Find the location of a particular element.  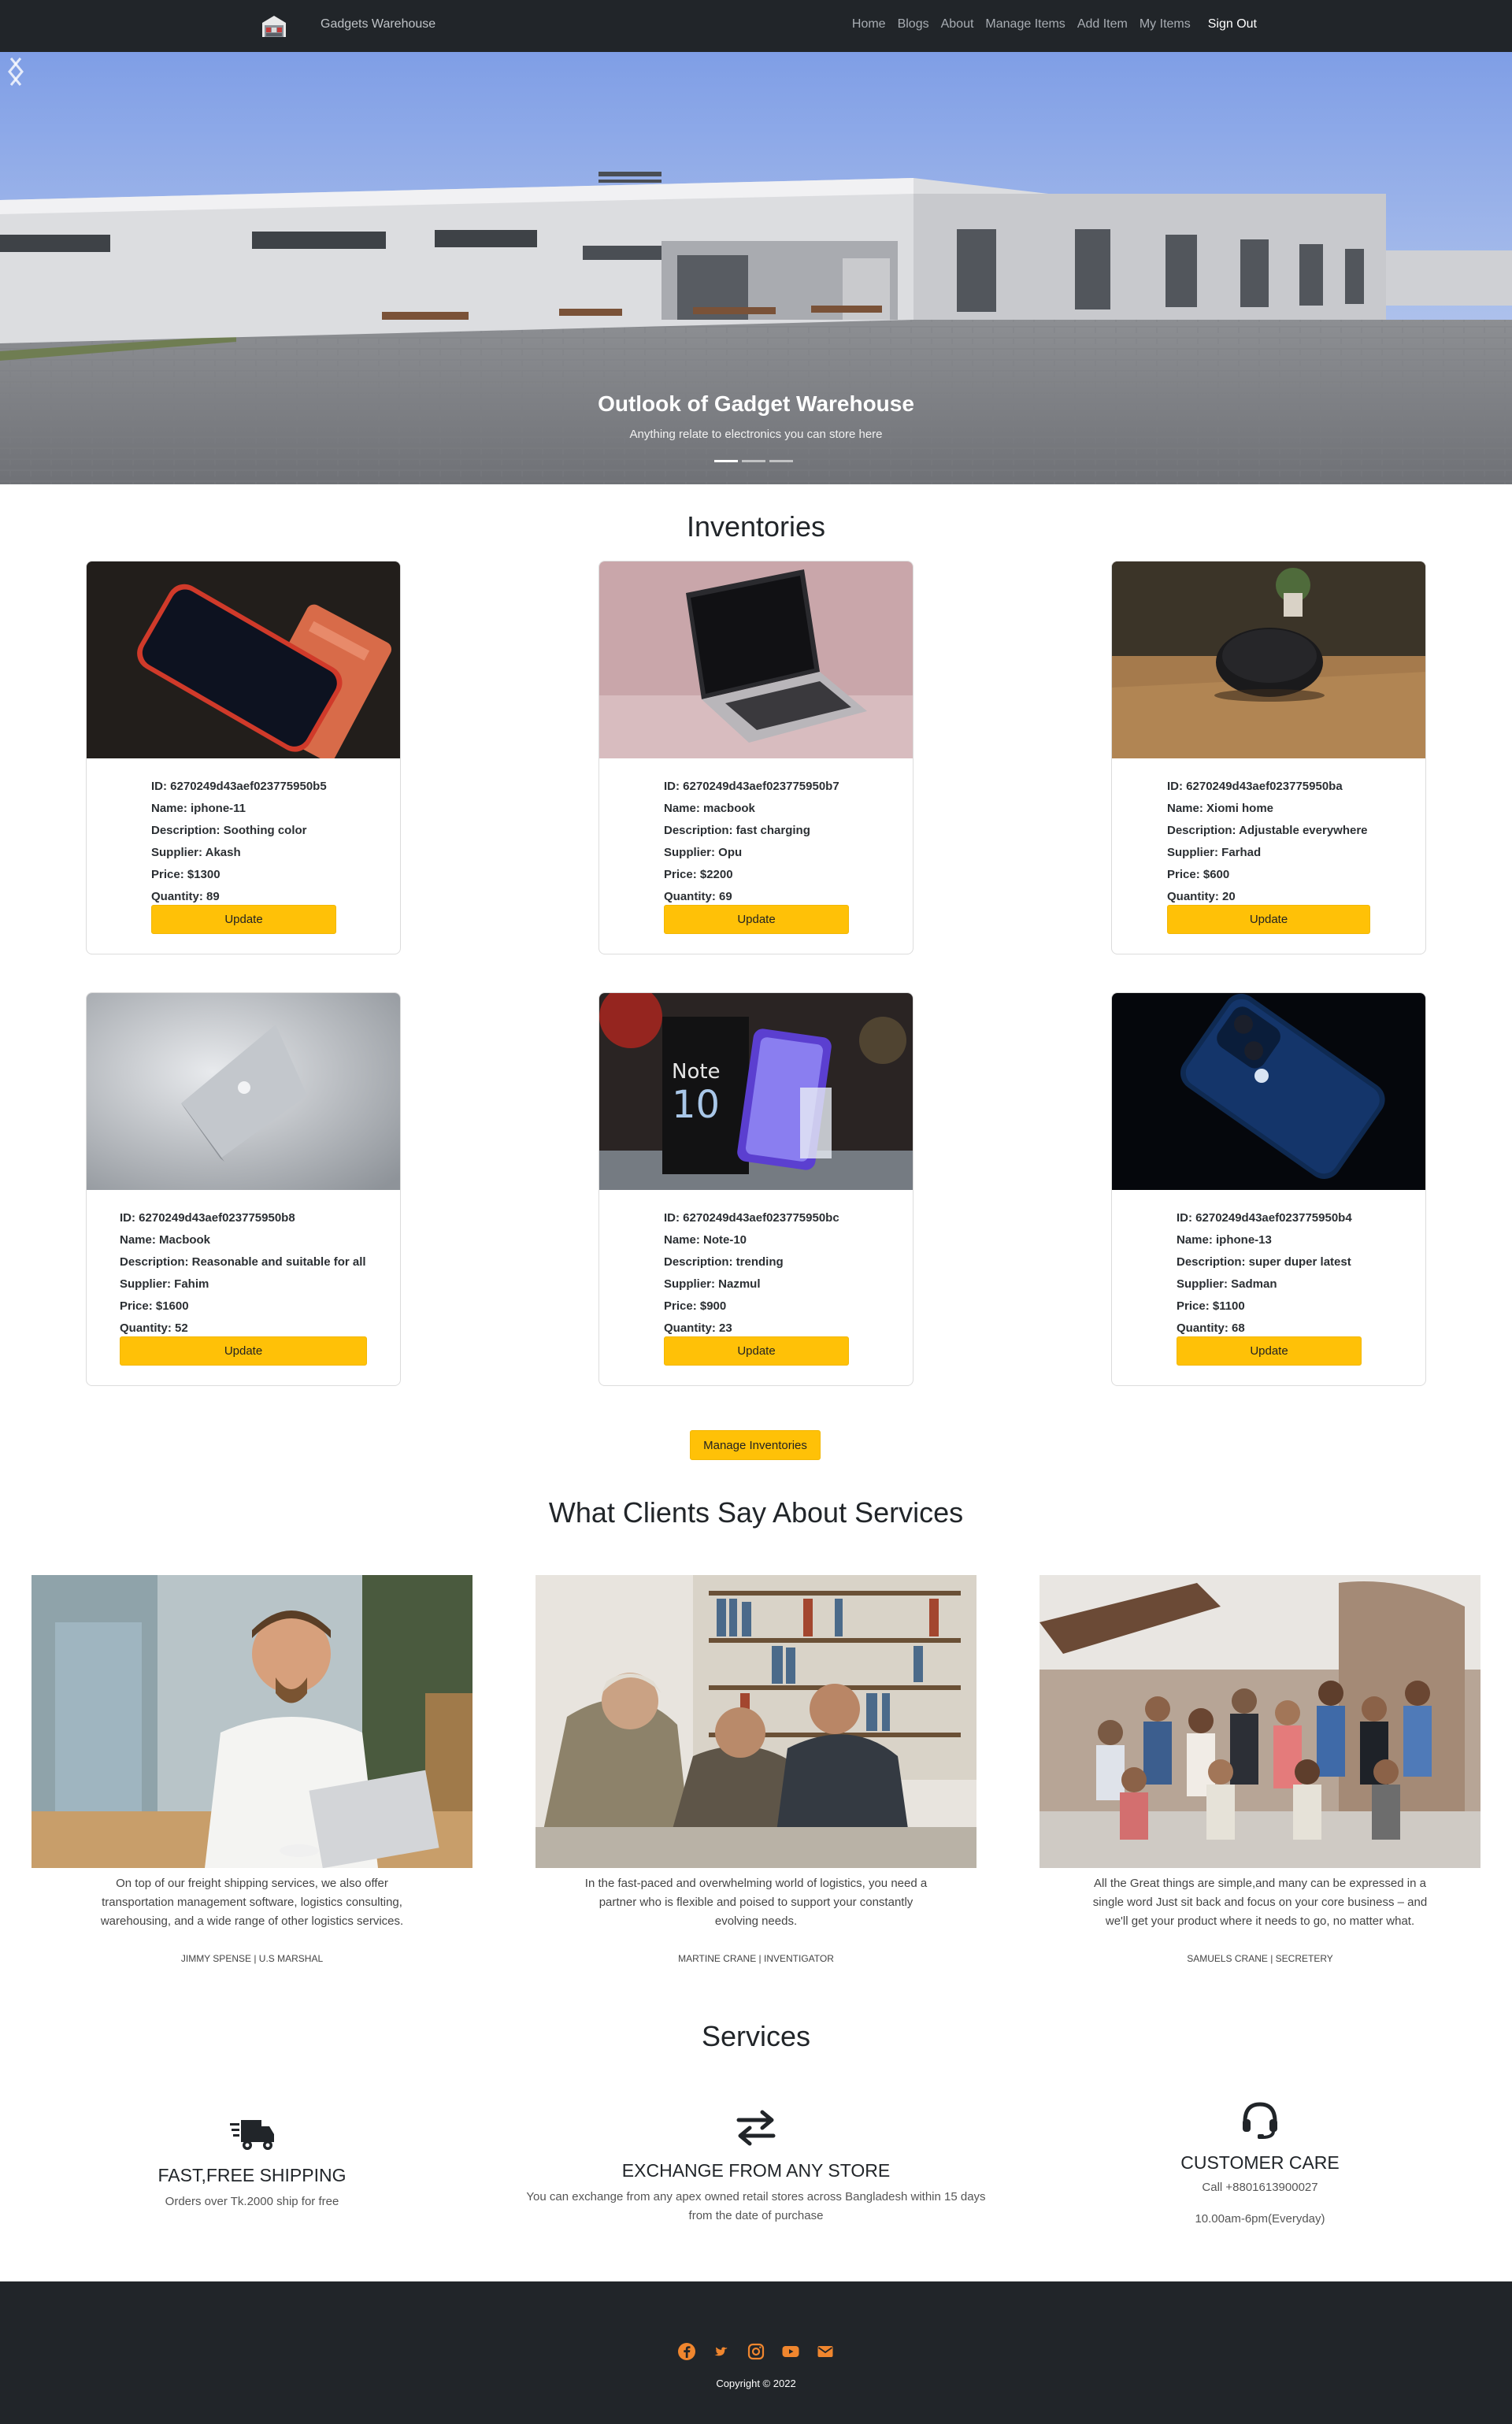

youtube-icon is located at coordinates (790, 2351).